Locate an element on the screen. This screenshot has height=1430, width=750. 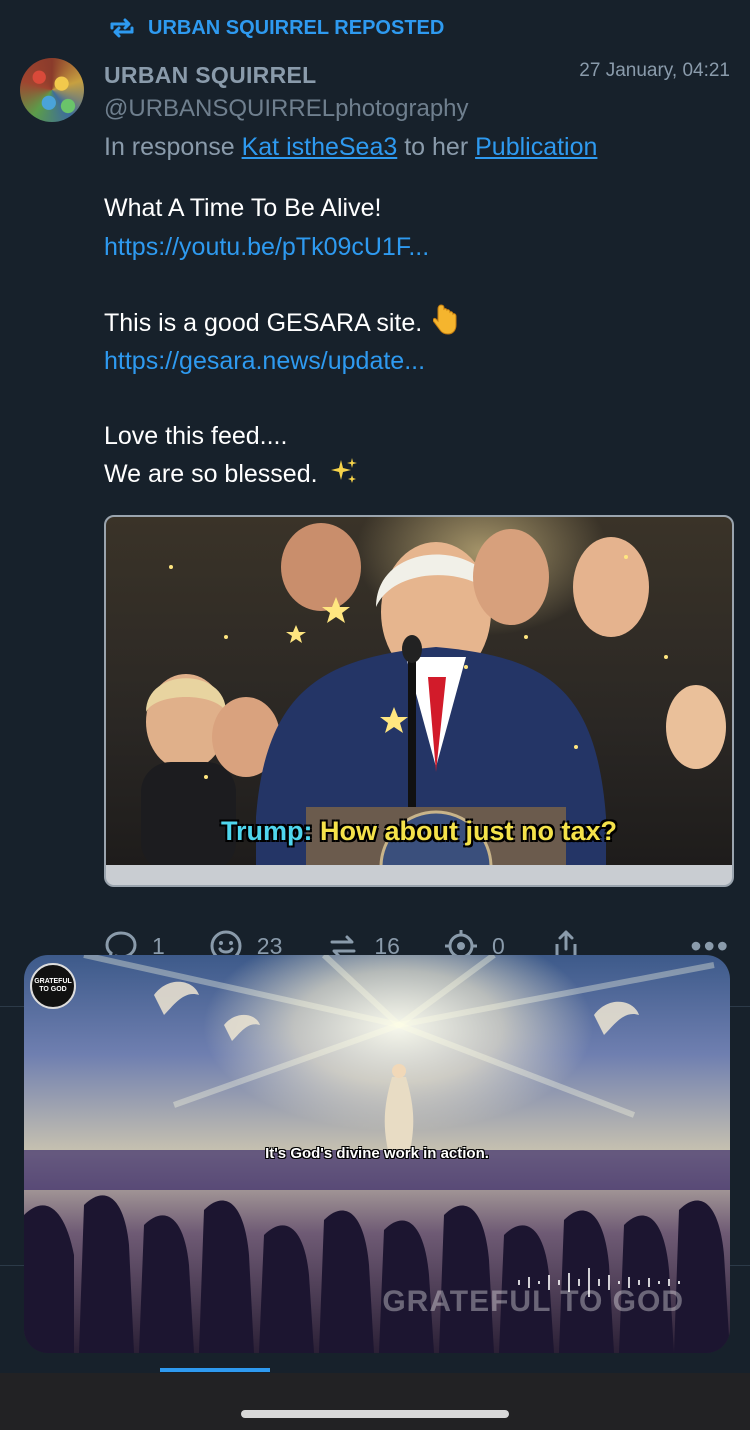
reply-middle: to her is located at coordinates (436, 147).